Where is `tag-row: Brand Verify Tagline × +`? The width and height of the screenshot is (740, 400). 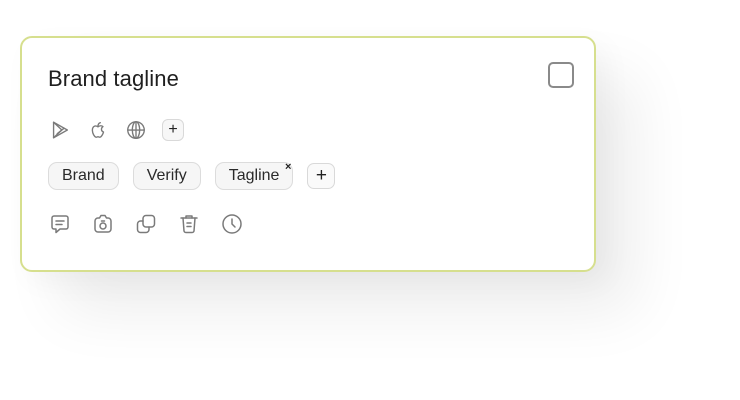 tag-row: Brand Verify Tagline × + is located at coordinates (192, 176).